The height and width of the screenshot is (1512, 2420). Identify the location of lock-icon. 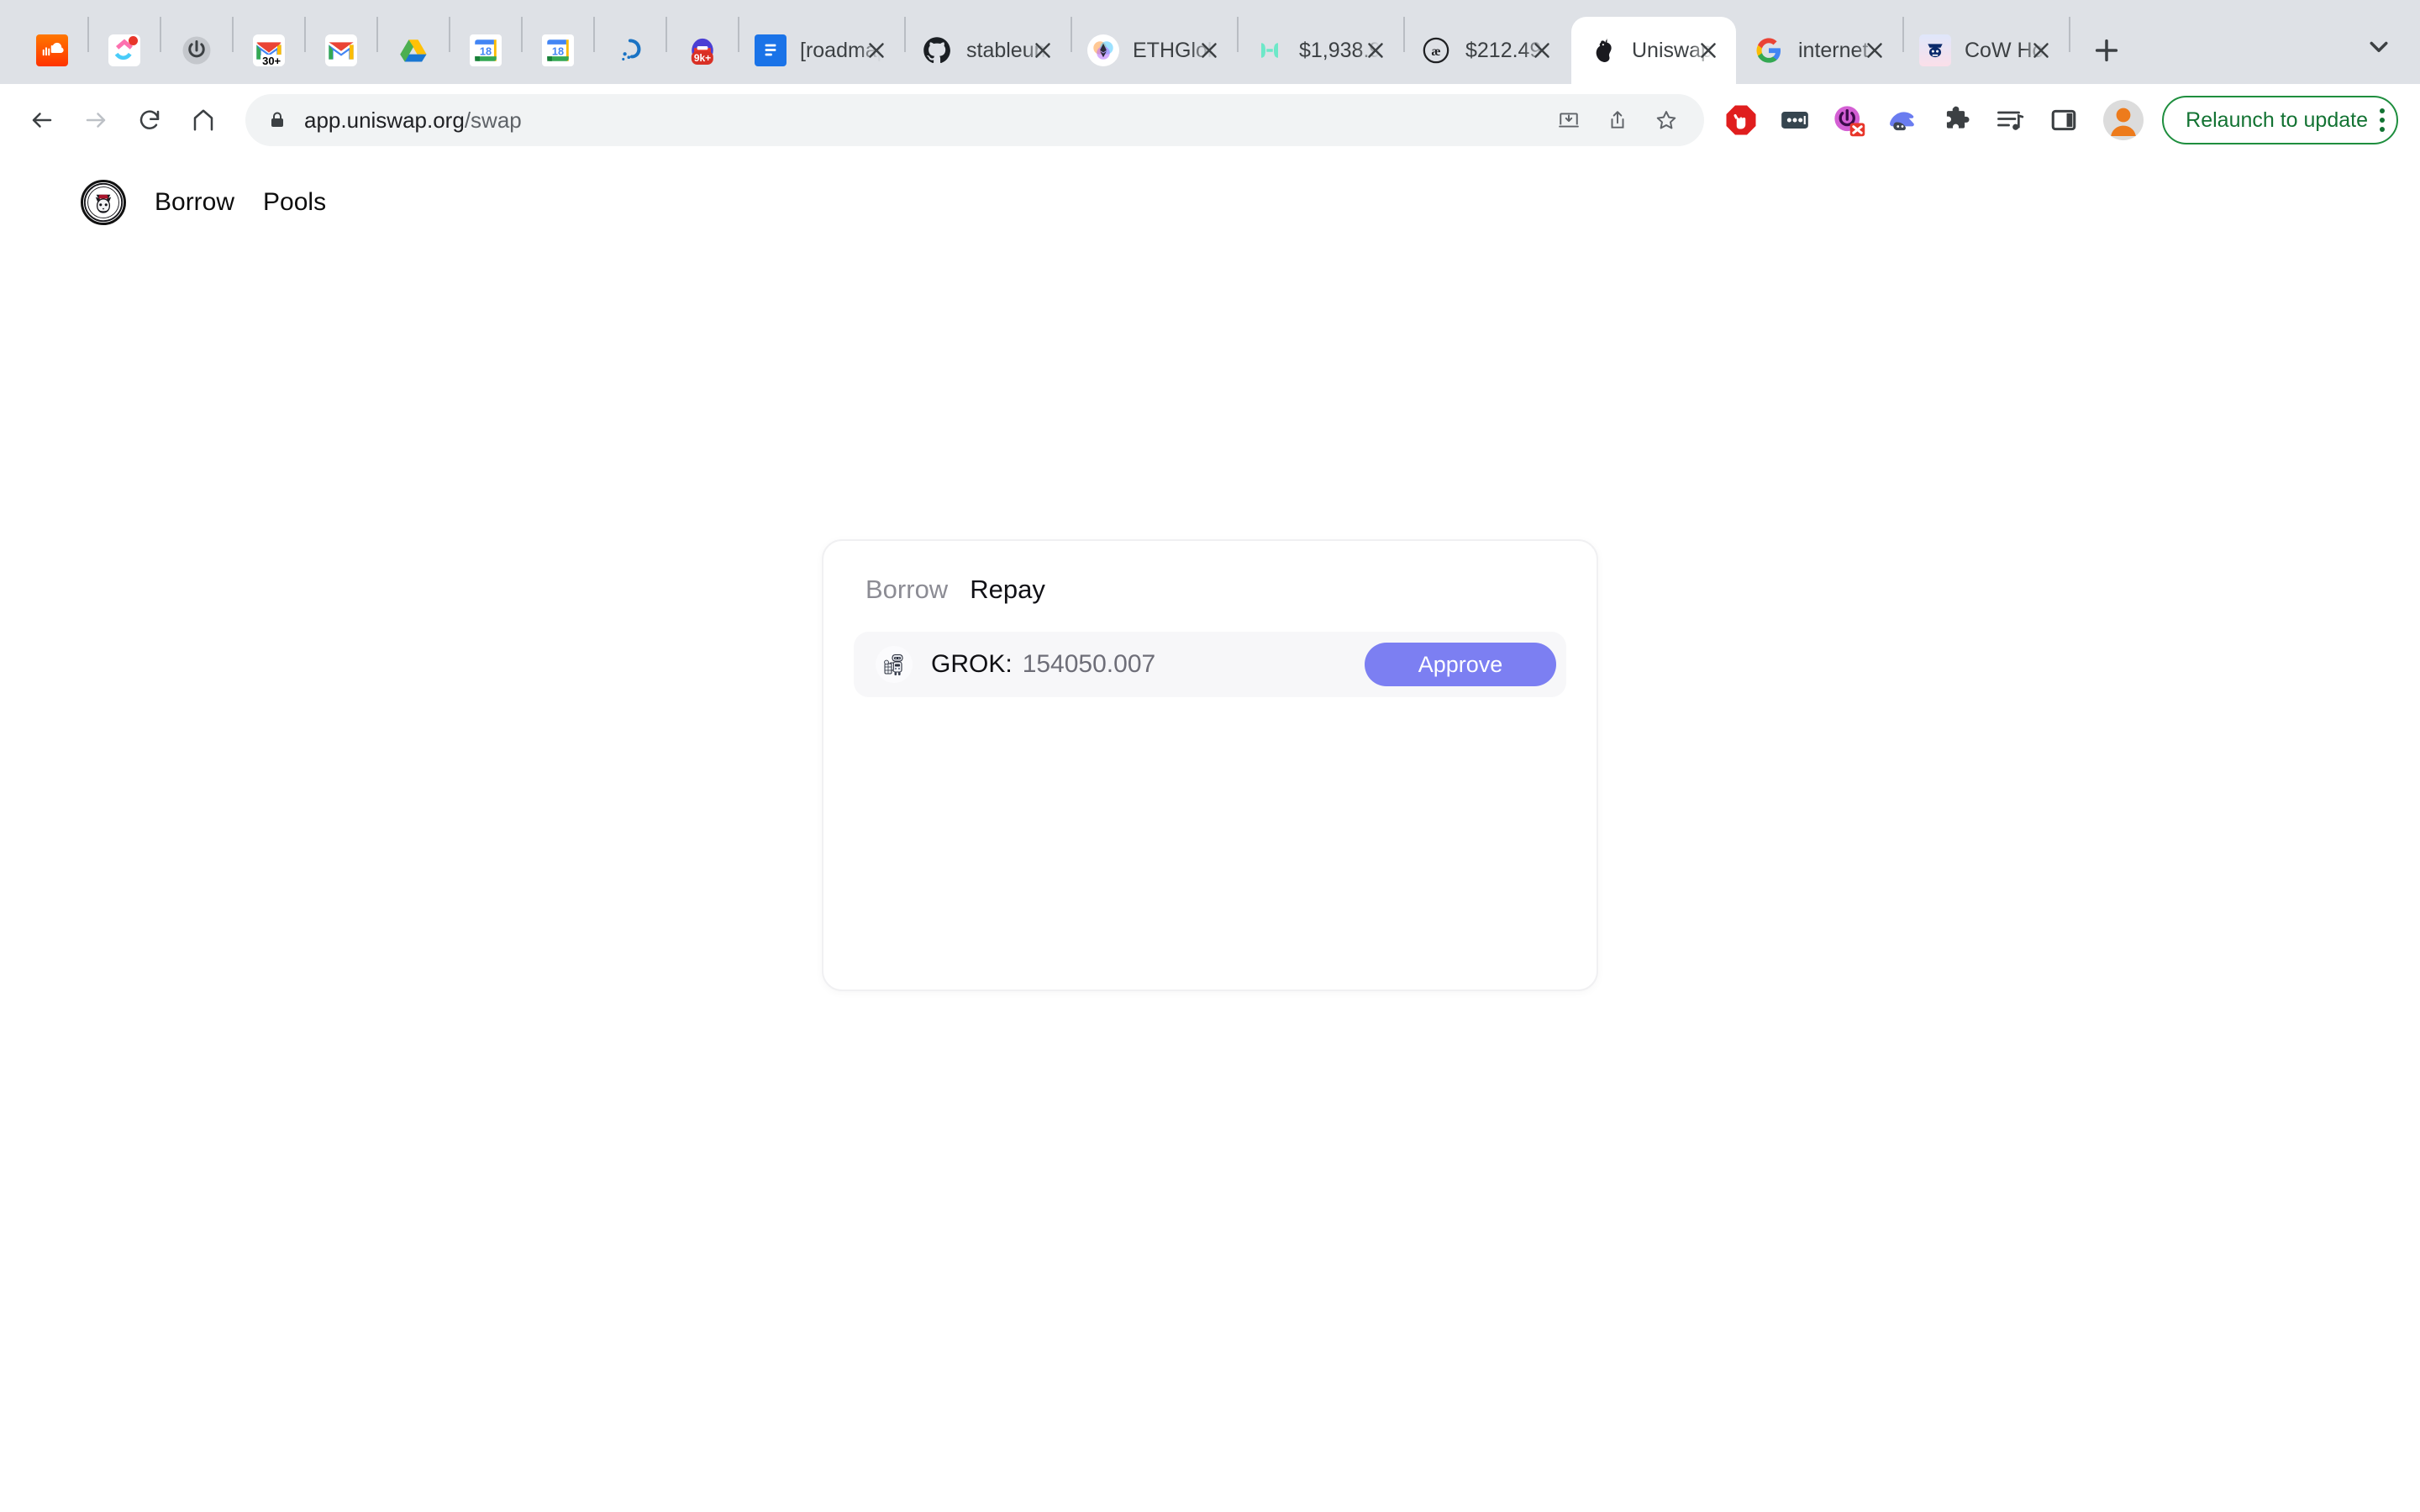
(277, 120).